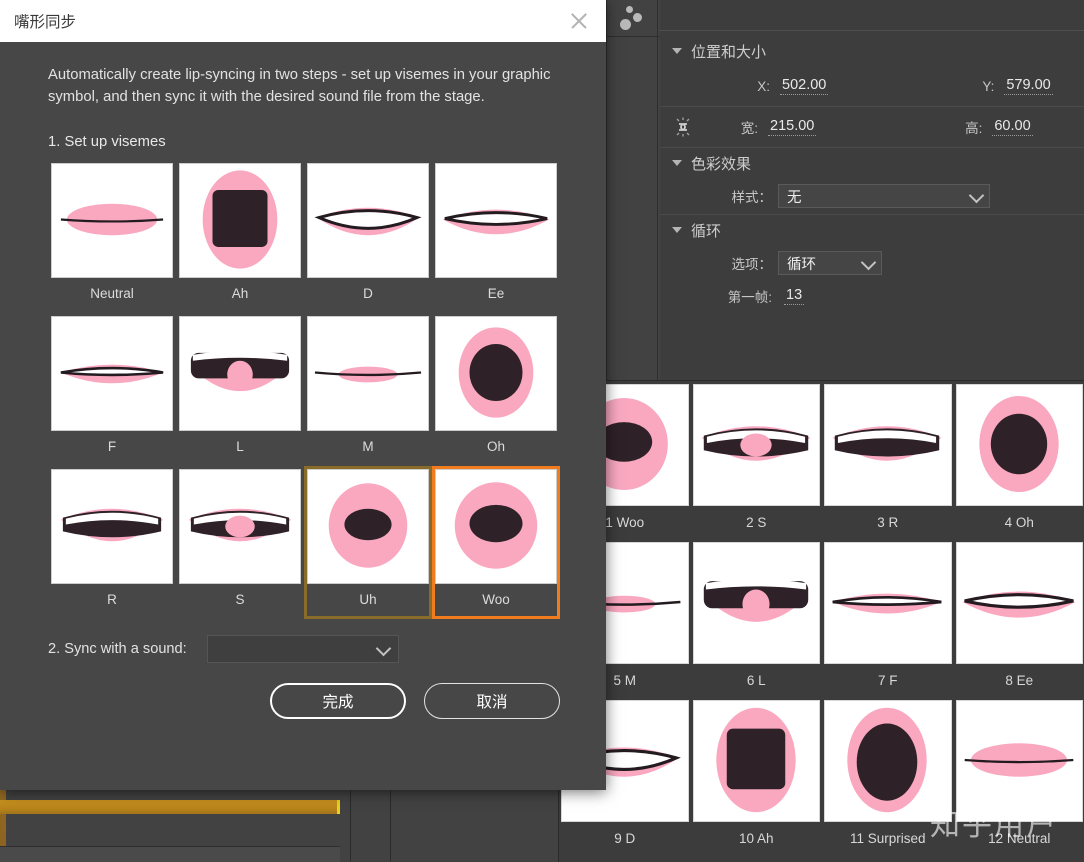 The image size is (1084, 862). I want to click on panel-options-dots-icon, so click(634, 18).